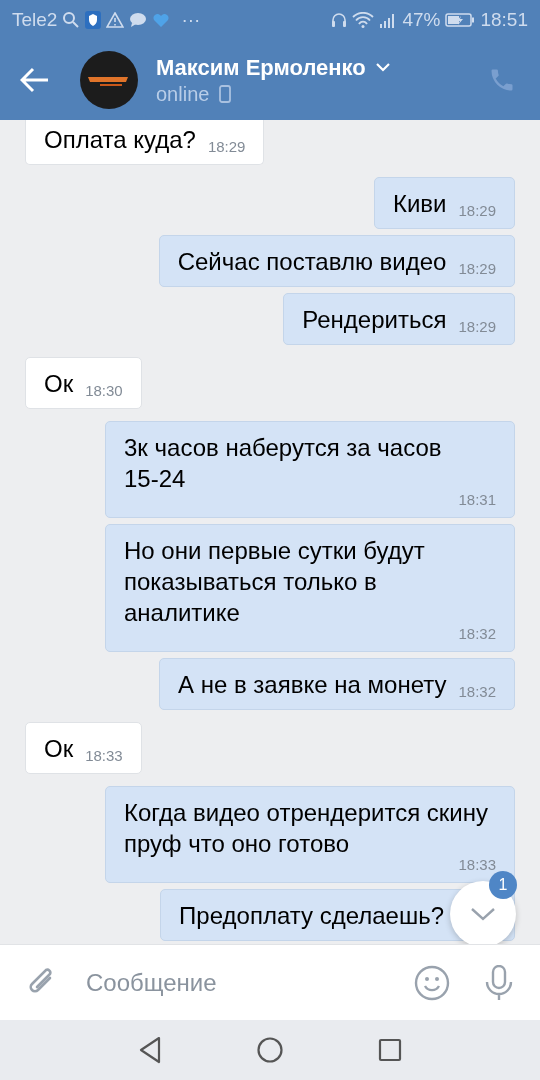 This screenshot has height=1080, width=540. I want to click on message-text: Сейчас поставлю видео, so click(312, 262).